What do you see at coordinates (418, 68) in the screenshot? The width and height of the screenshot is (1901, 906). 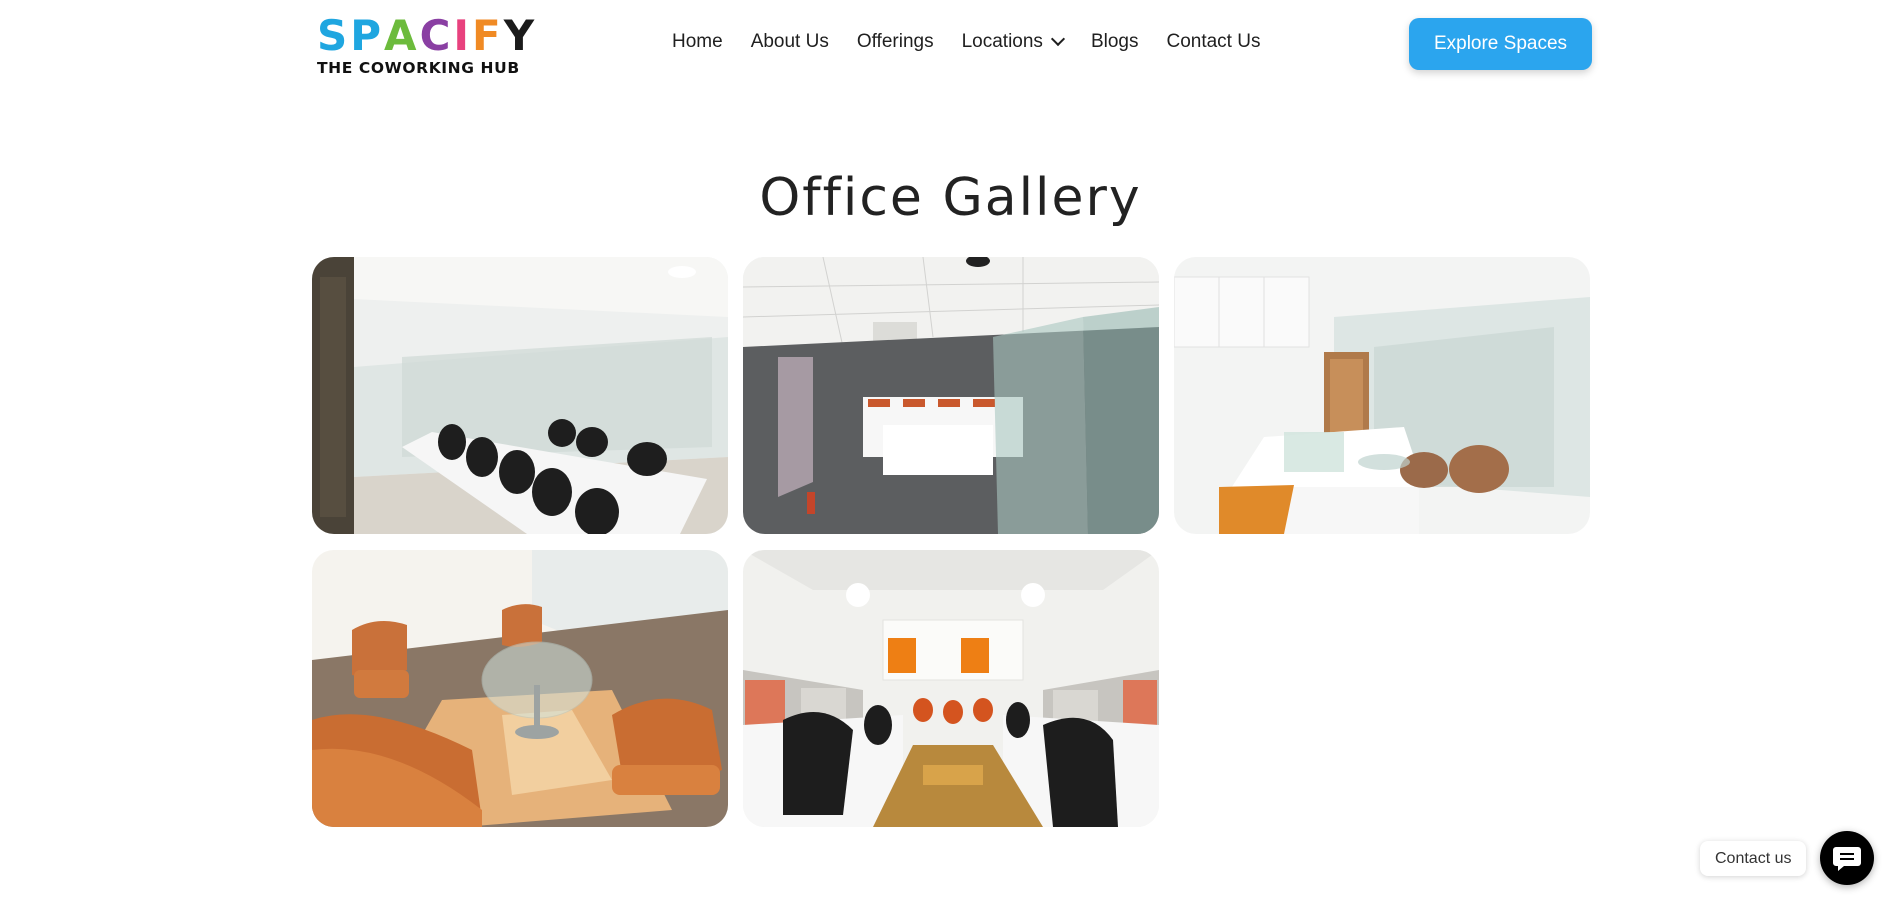 I see `logo-tagline: THE COWORKING HUB` at bounding box center [418, 68].